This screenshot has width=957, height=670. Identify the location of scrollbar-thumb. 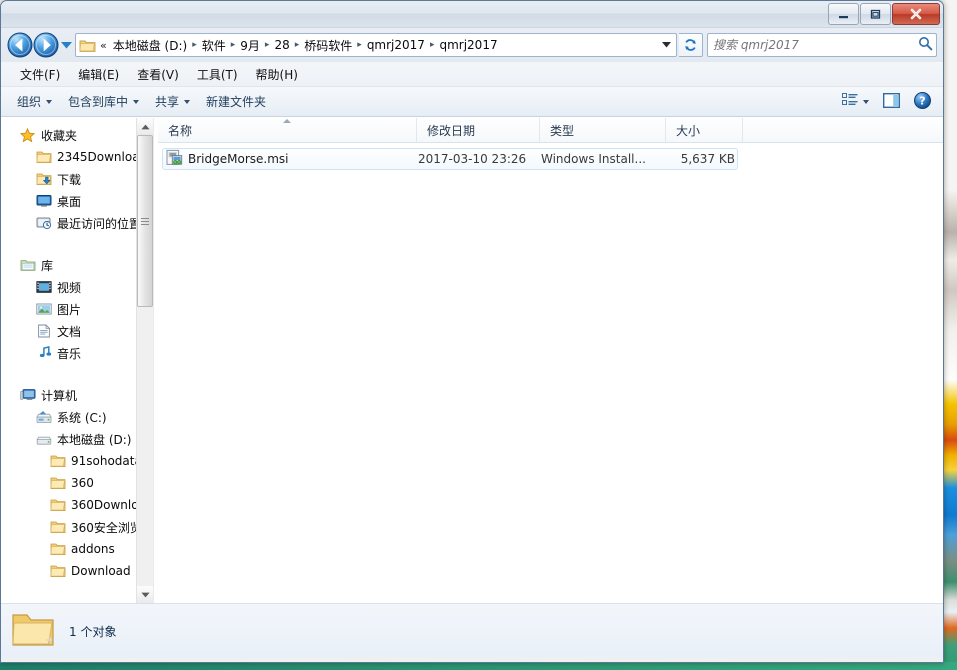
(145, 221).